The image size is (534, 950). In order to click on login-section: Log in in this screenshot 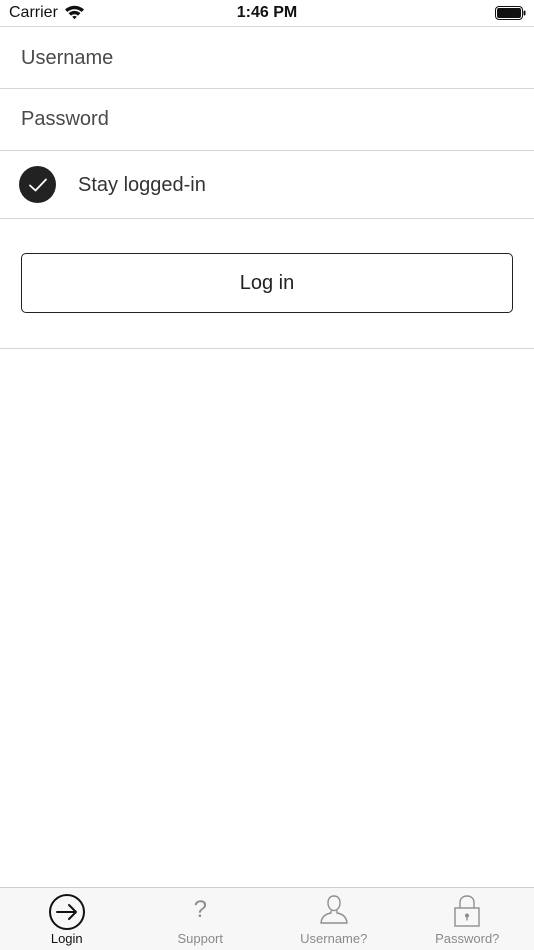, I will do `click(267, 284)`.